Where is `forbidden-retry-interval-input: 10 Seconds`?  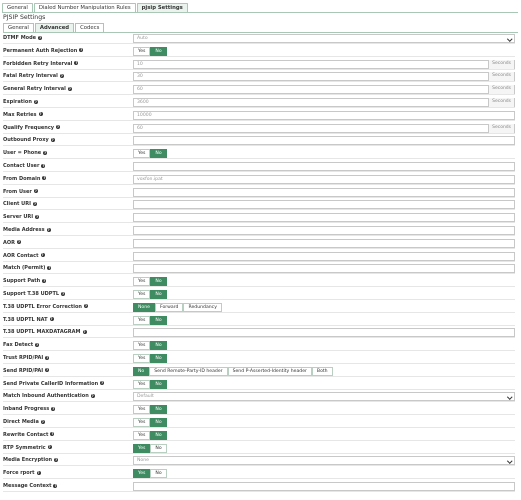
forbidden-retry-interval-input: 10 Seconds is located at coordinates (324, 64).